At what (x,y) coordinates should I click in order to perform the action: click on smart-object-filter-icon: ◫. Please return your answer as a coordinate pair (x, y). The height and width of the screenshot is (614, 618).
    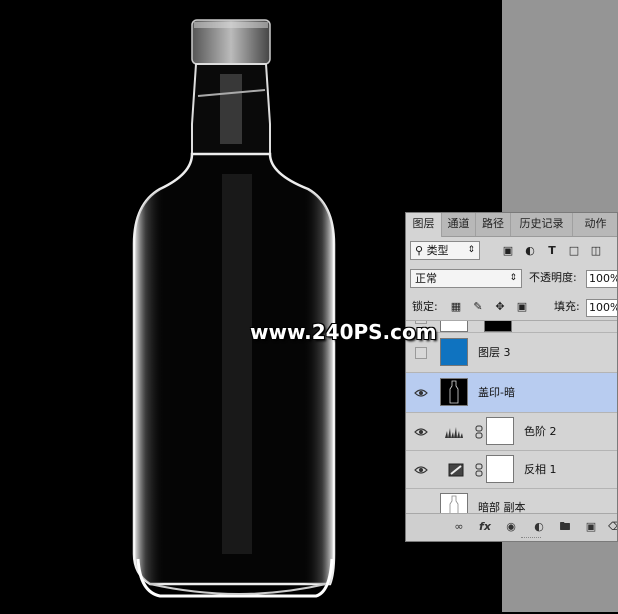
    Looking at the image, I should click on (596, 251).